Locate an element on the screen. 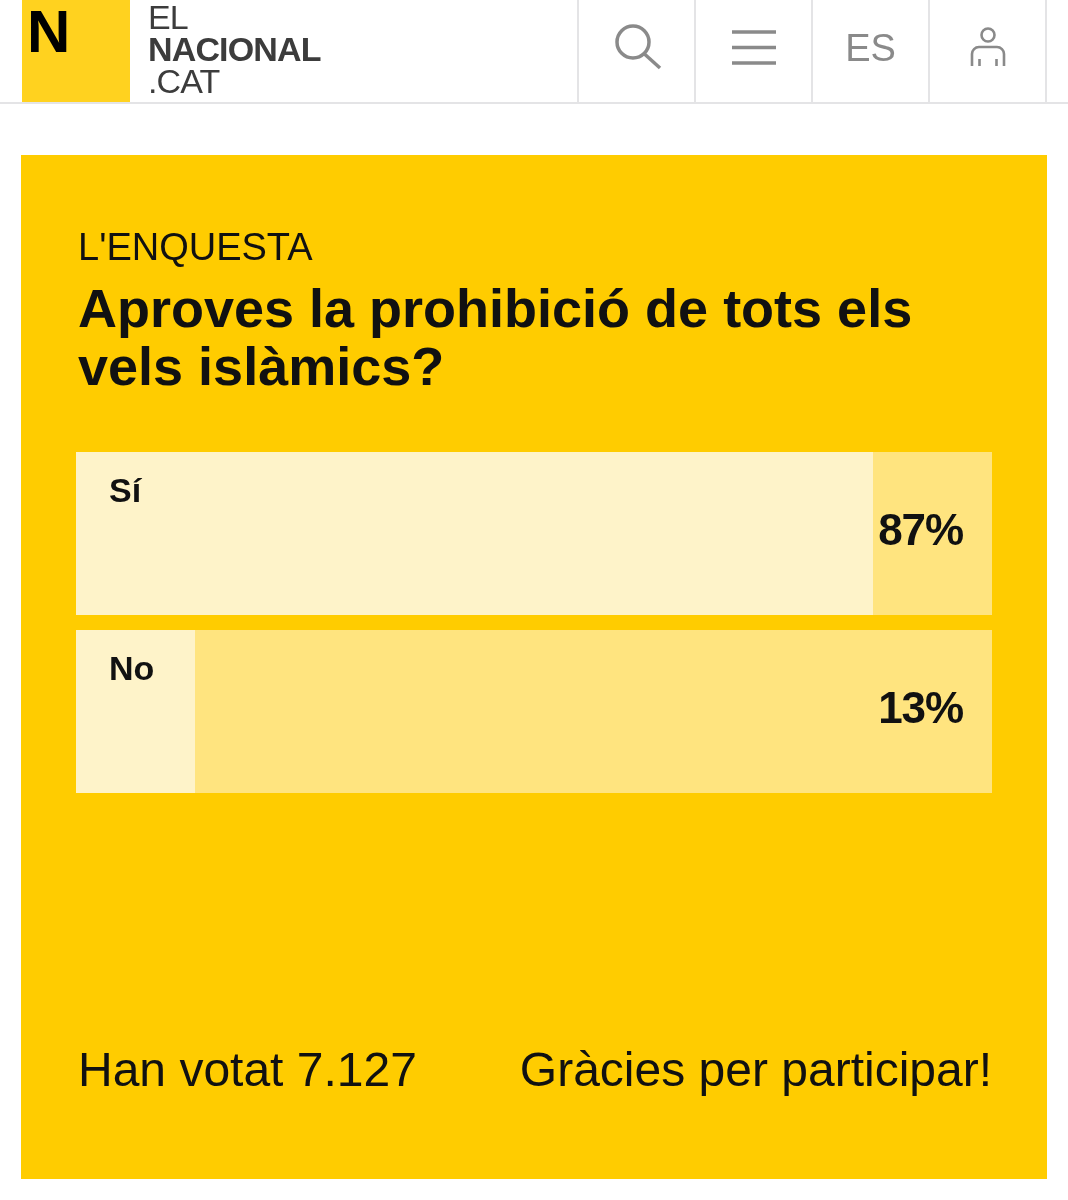  option-label: No is located at coordinates (132, 667).